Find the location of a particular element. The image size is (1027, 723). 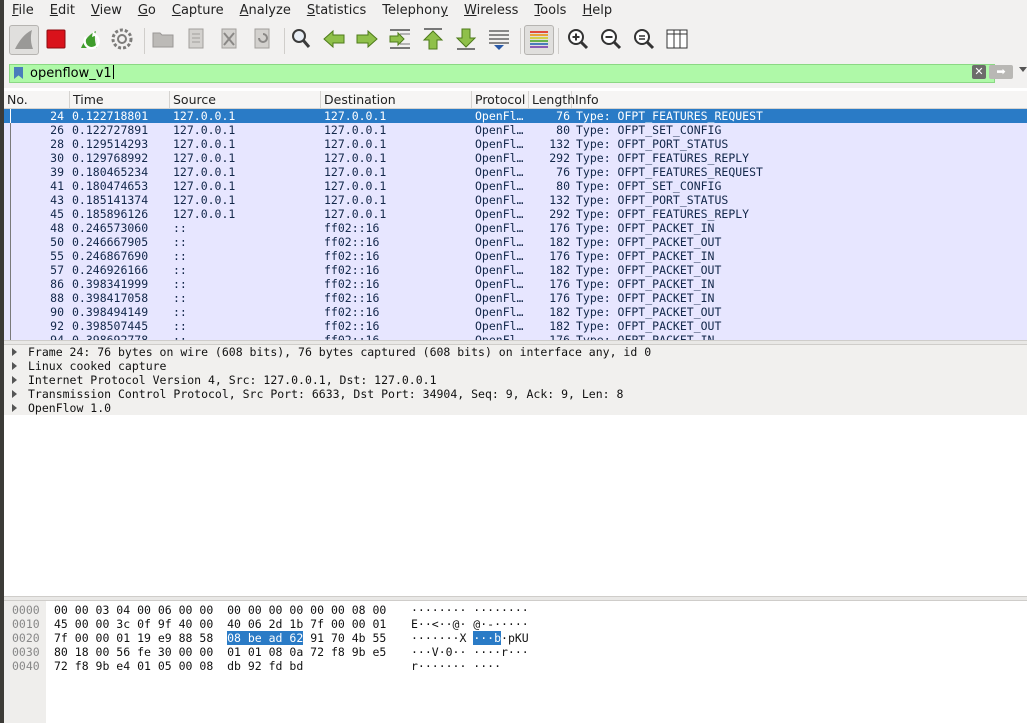

go-to-packet-button is located at coordinates (401, 40).